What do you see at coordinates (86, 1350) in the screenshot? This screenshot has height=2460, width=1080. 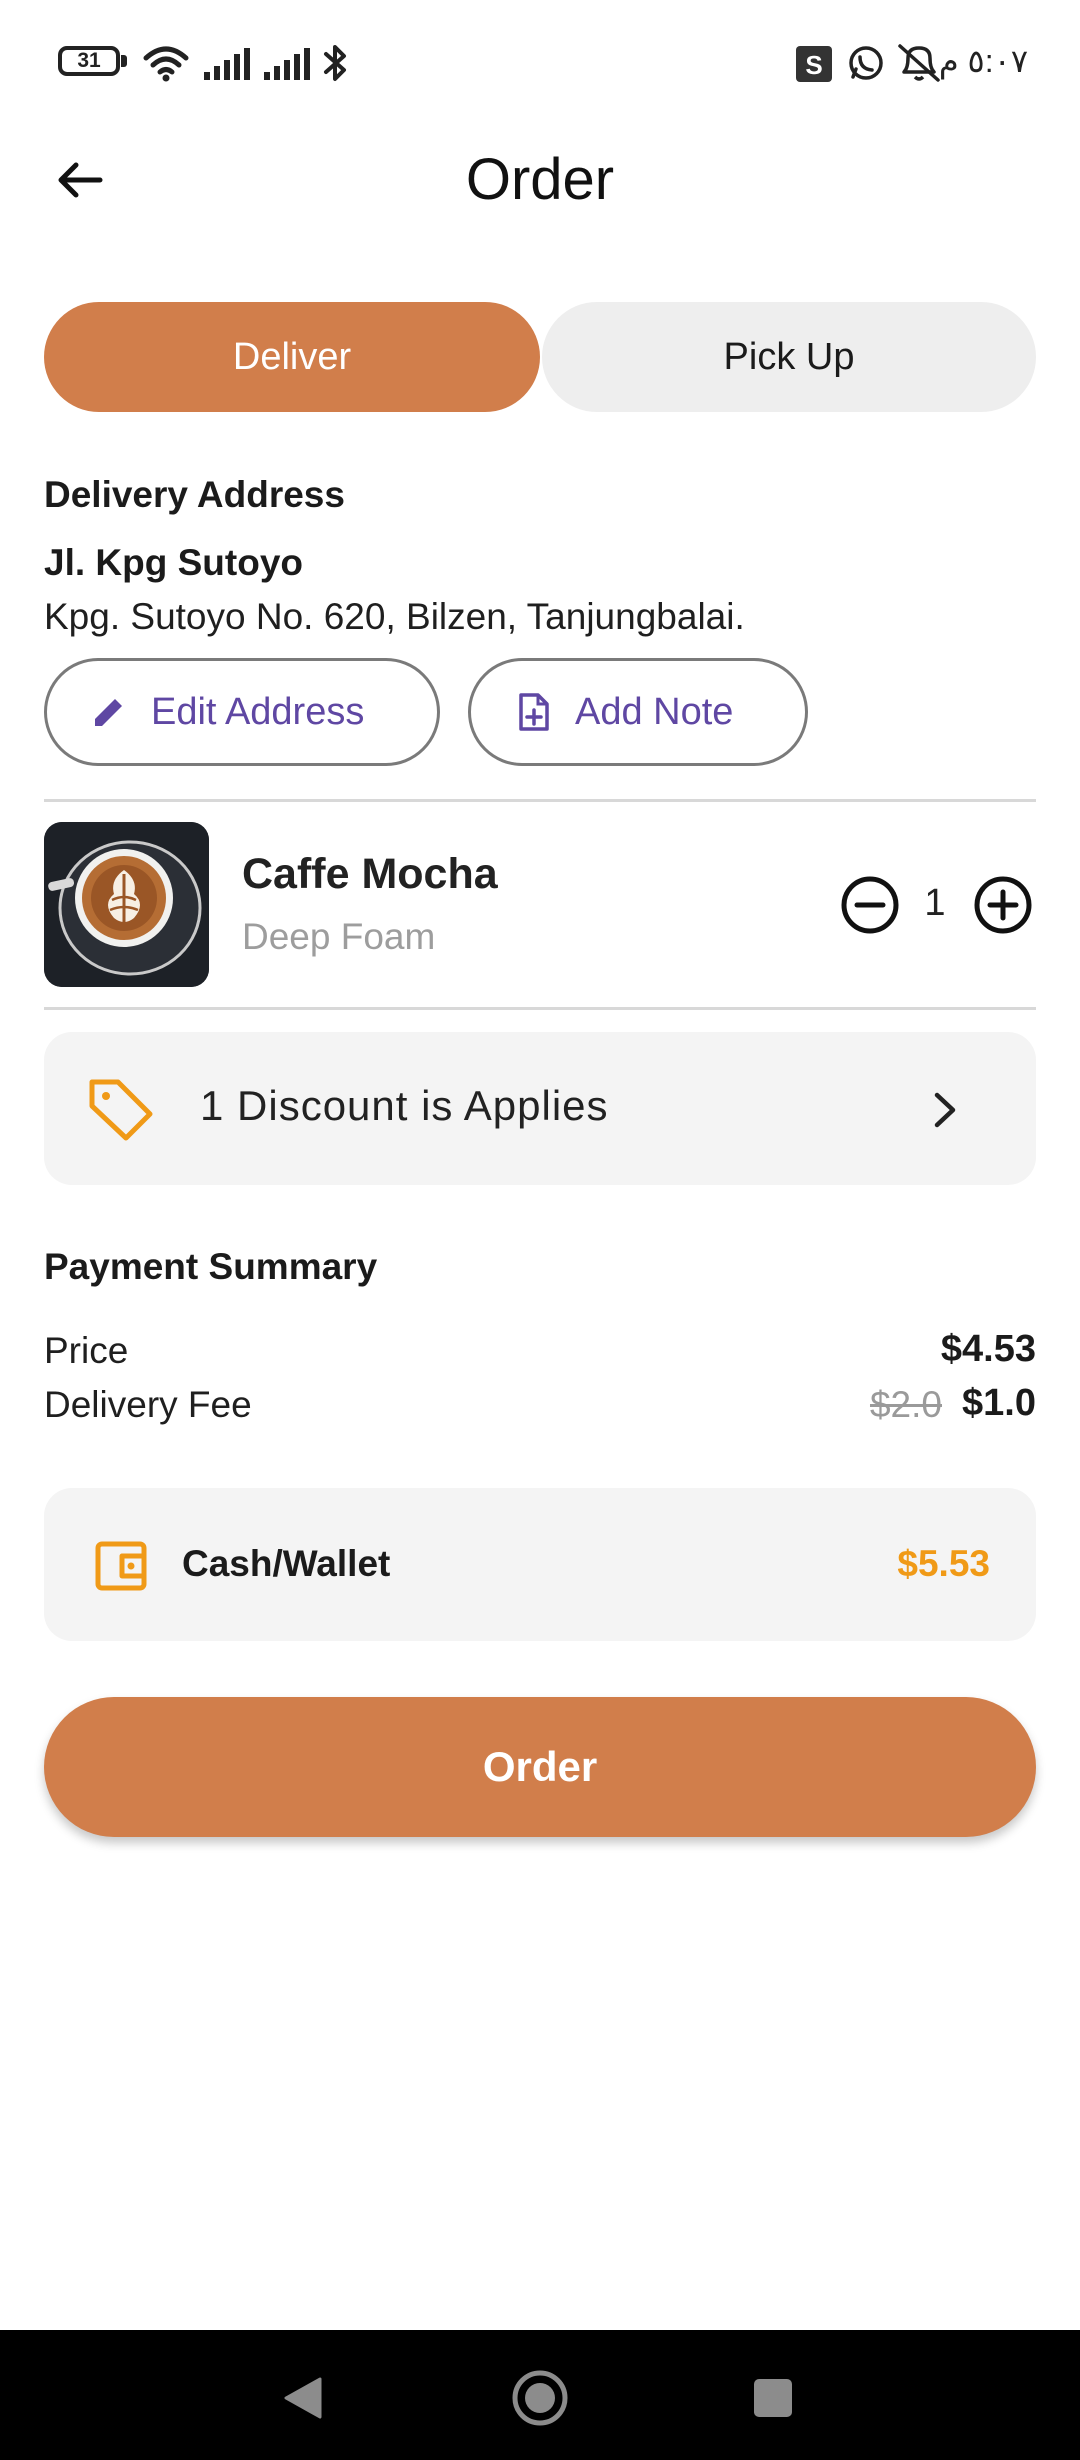 I see `price-label: Price` at bounding box center [86, 1350].